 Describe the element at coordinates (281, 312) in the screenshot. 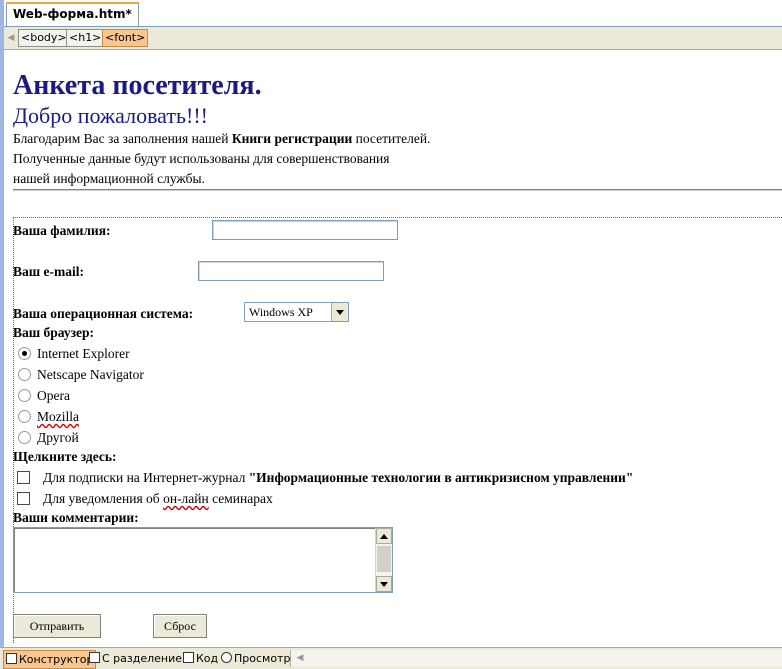

I see `os-selected-value: Windows XP` at that location.